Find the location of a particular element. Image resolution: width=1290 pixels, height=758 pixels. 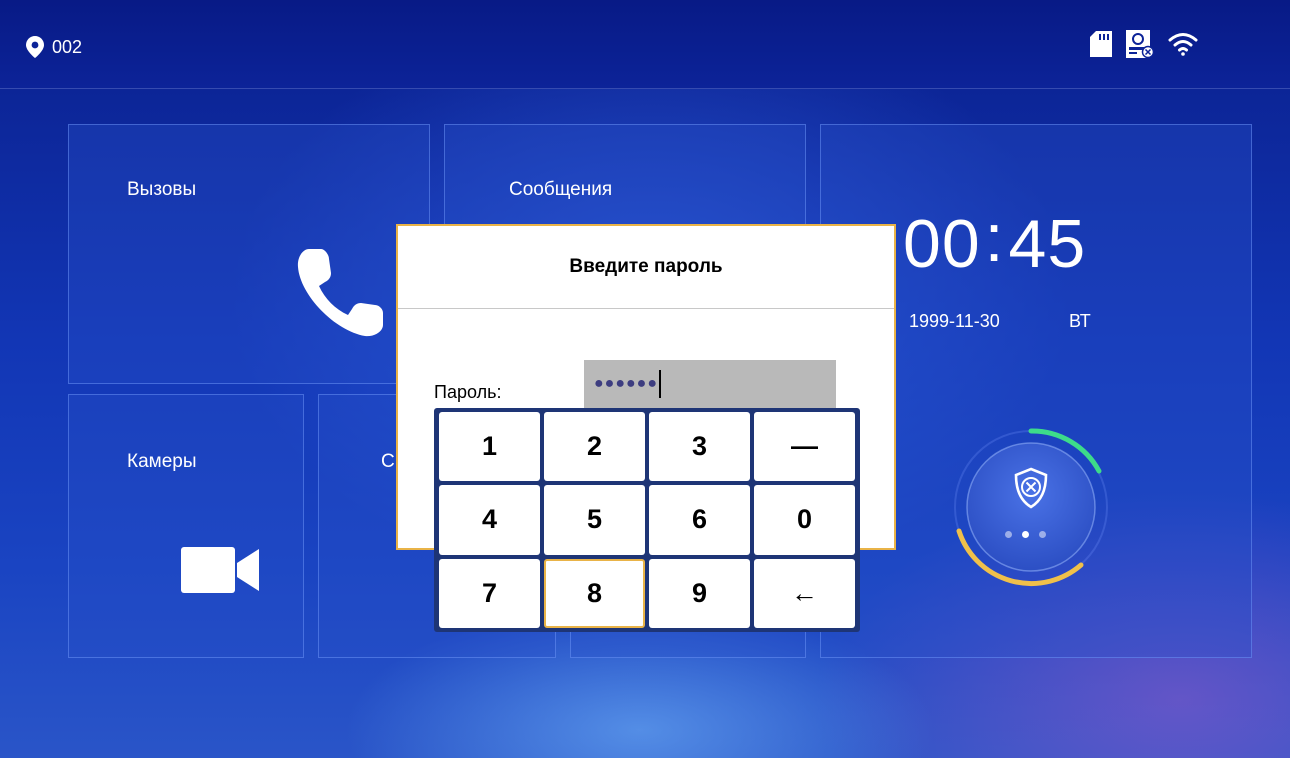

shield-x-icon is located at coordinates (1031, 488).